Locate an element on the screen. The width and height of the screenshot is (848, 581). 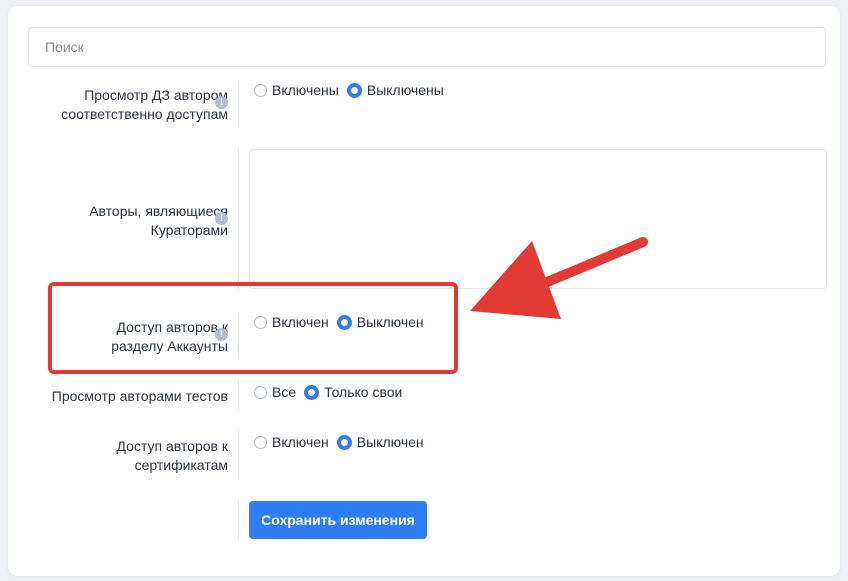
accounts-access-label: Доступ авторов к разделу Аккаунты is located at coordinates (169, 337).